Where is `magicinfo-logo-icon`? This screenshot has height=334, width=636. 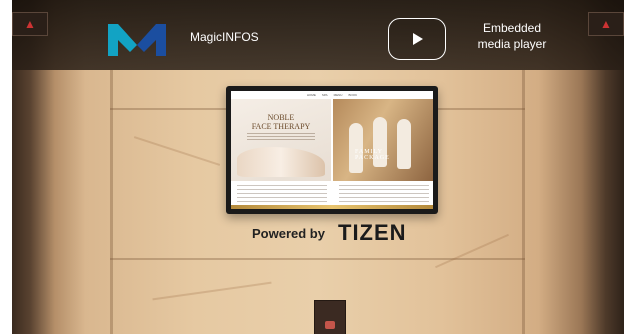
magicinfo-logo-icon is located at coordinates (137, 40).